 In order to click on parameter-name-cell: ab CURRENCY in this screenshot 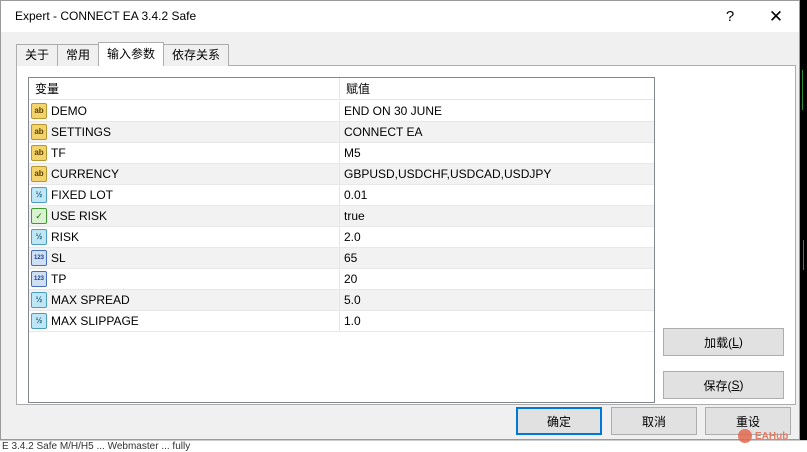, I will do `click(184, 174)`.